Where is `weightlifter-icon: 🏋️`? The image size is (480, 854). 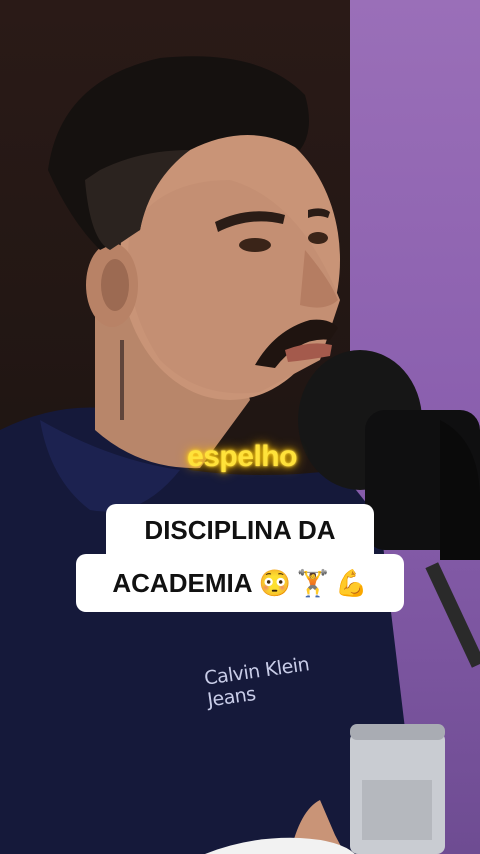
weightlifter-icon: 🏋️ is located at coordinates (313, 582).